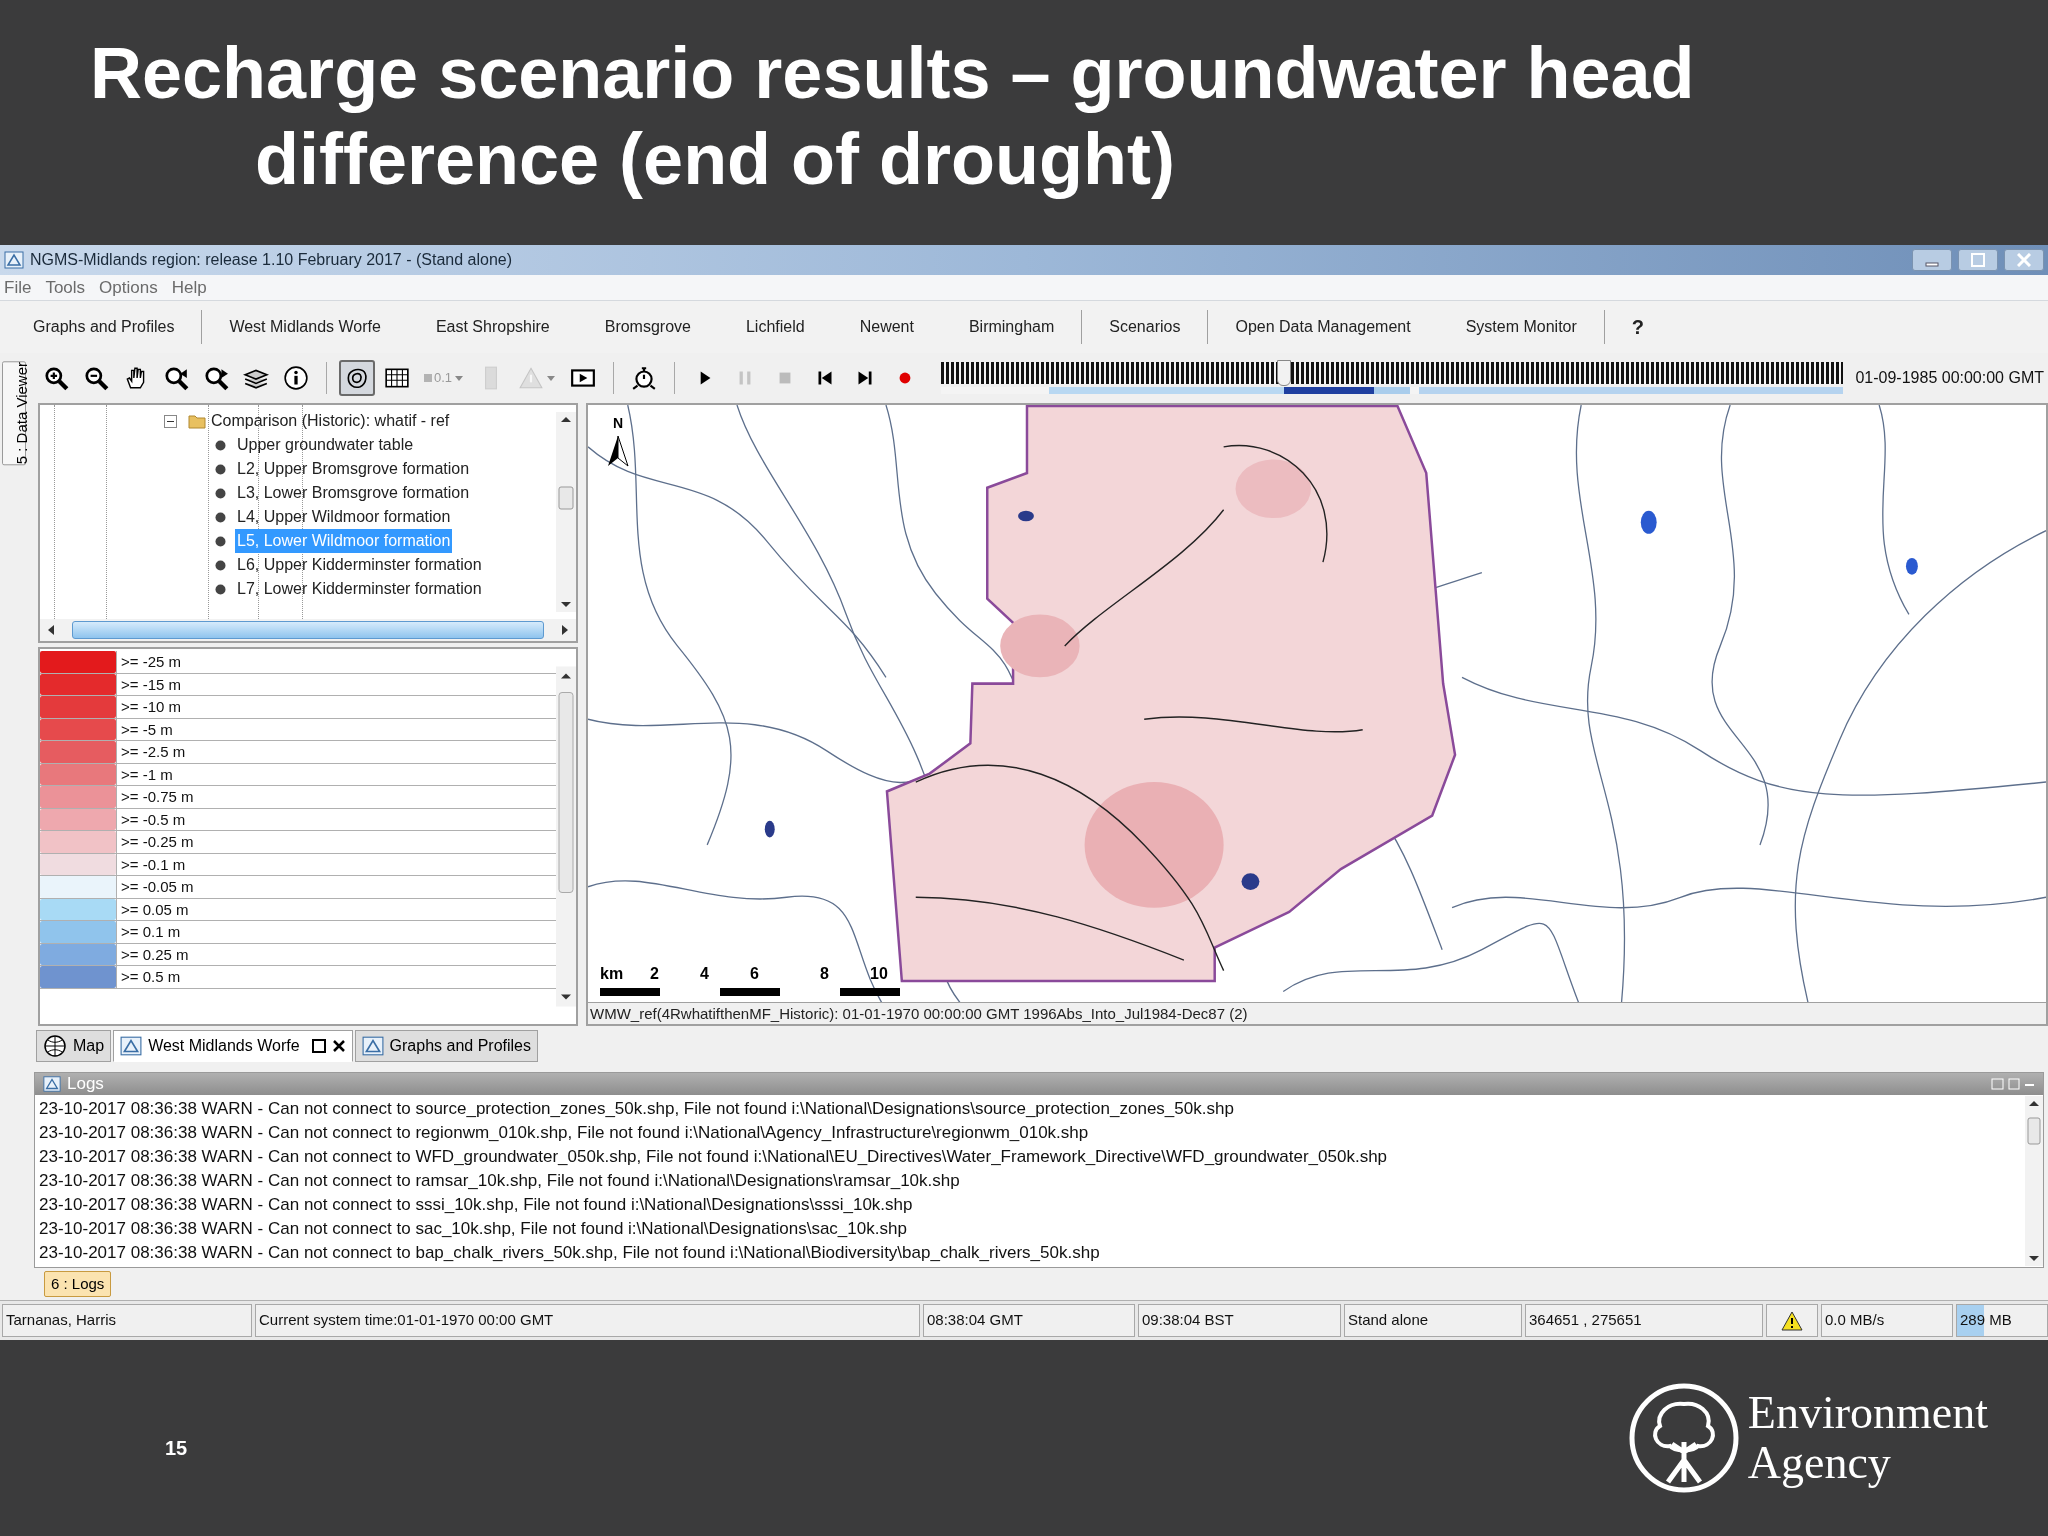 The width and height of the screenshot is (2048, 1536). What do you see at coordinates (565, 630) in the screenshot?
I see `right-arrow-icon` at bounding box center [565, 630].